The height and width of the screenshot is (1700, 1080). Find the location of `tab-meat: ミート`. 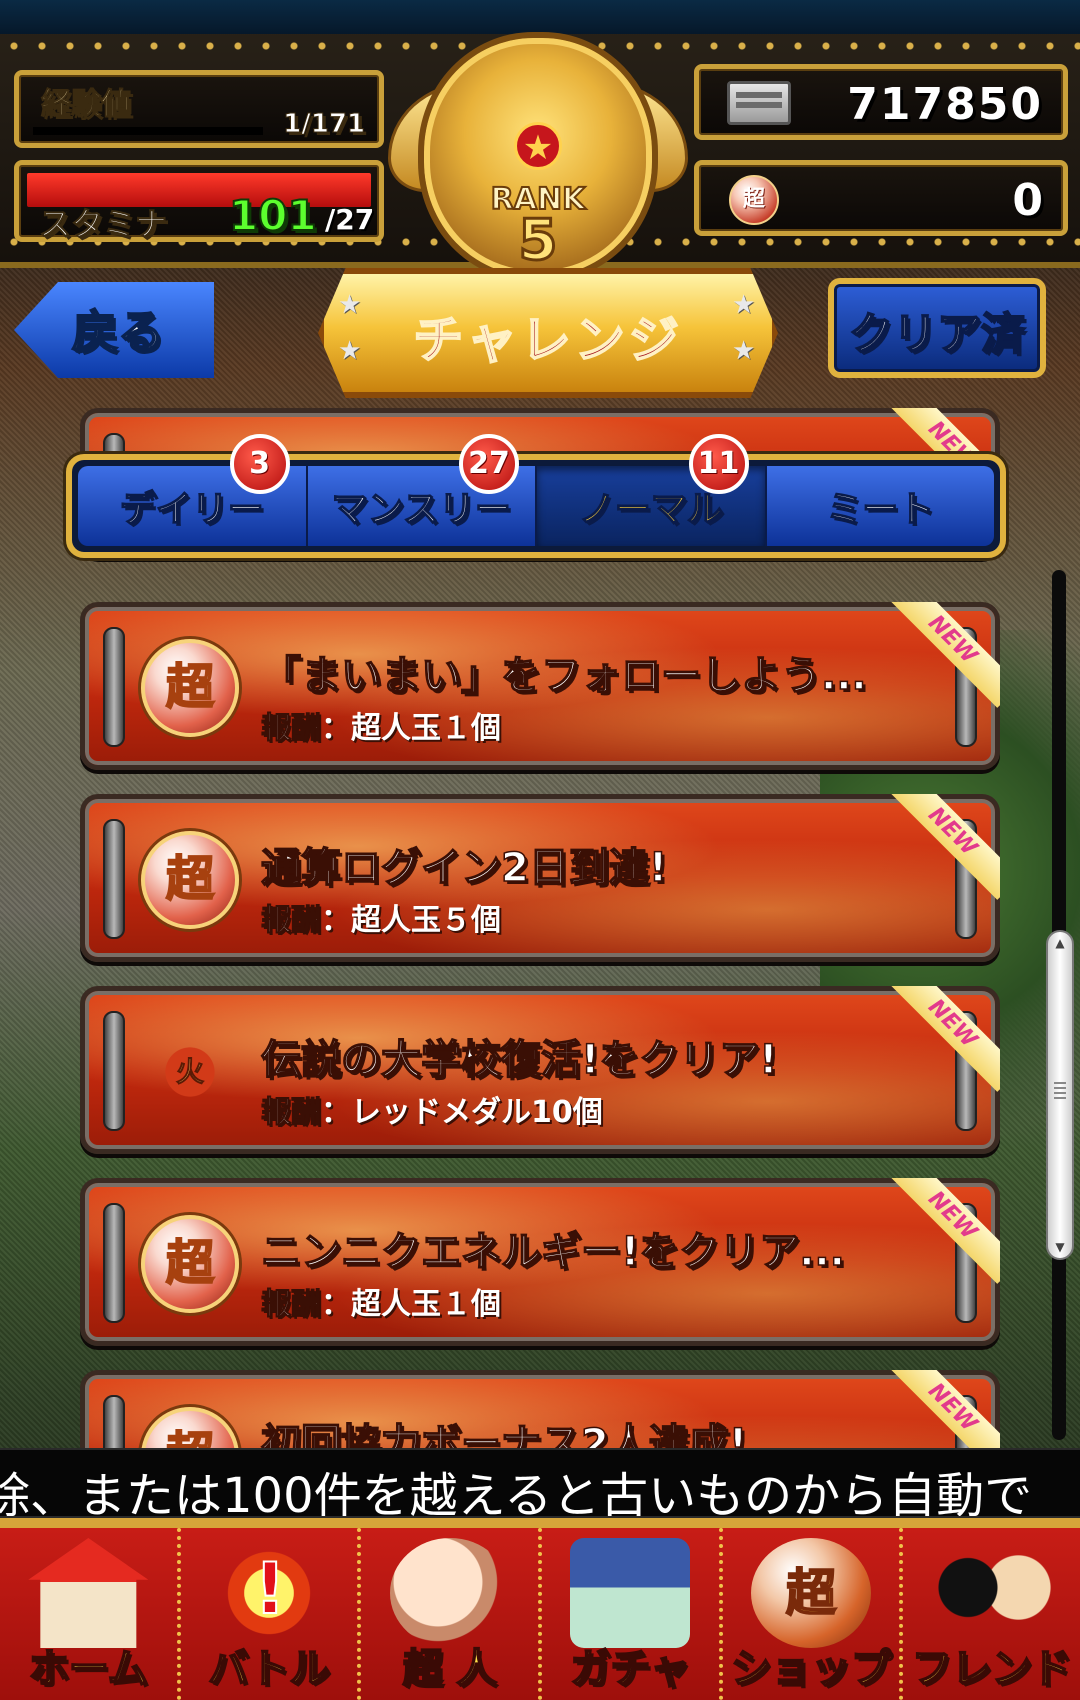

tab-meat: ミート is located at coordinates (880, 506).